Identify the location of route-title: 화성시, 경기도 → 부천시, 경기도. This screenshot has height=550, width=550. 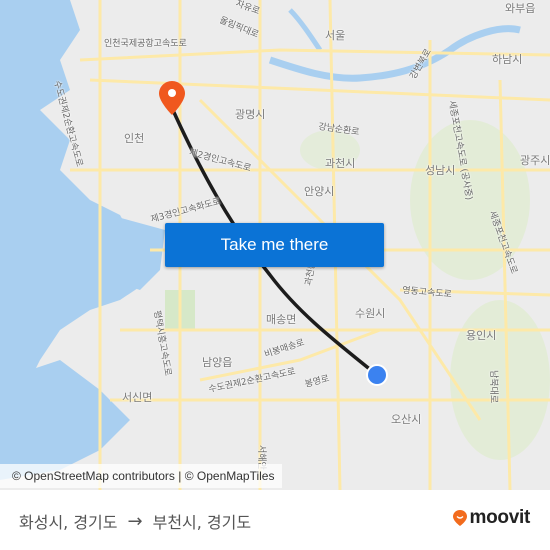
(135, 521).